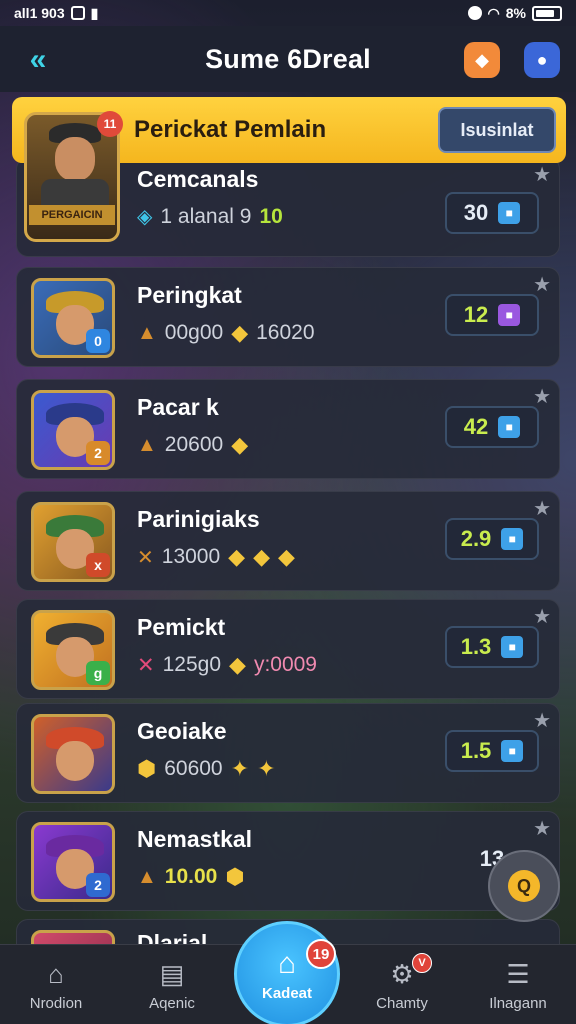  I want to click on top-player-avatar: PERGAICIN 11, so click(73, 176).